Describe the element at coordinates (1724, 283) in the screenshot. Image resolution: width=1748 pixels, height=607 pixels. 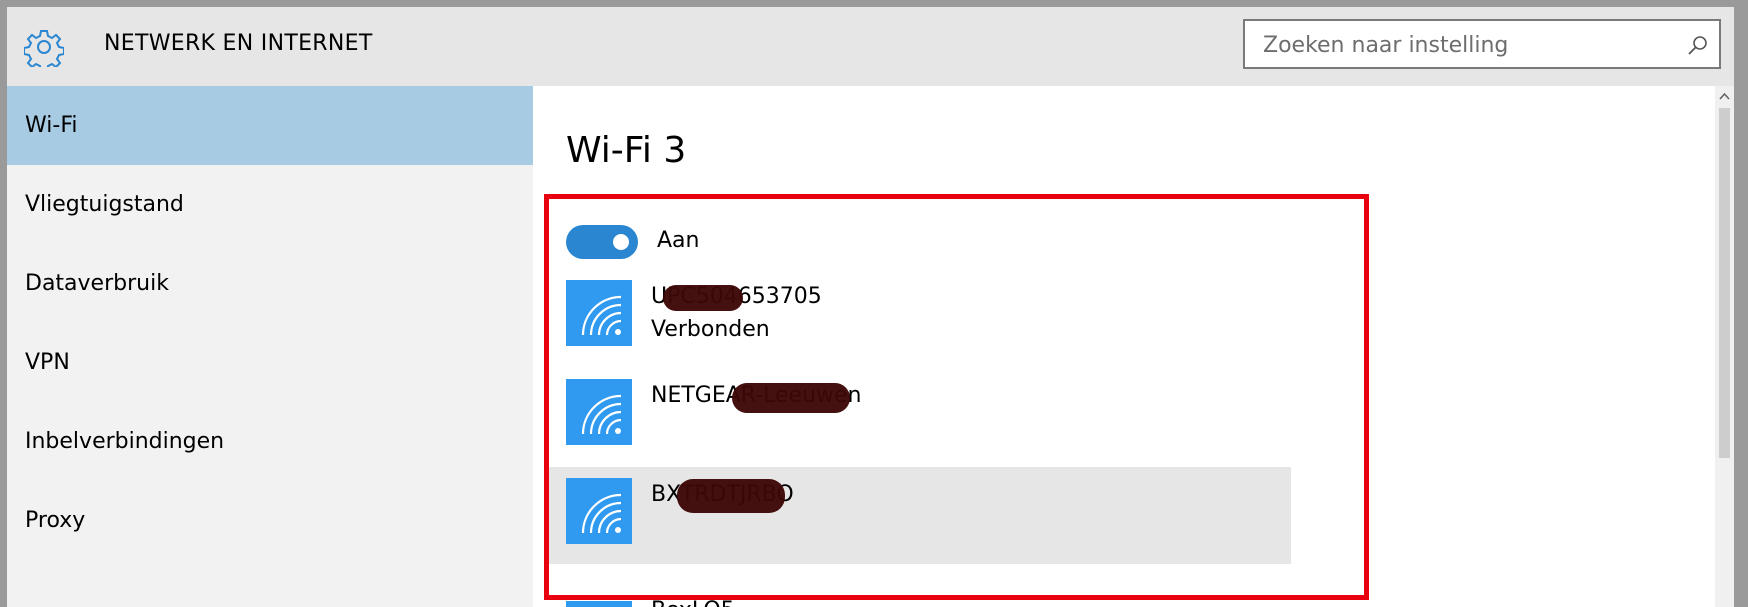
I see `scroll-thumb` at that location.